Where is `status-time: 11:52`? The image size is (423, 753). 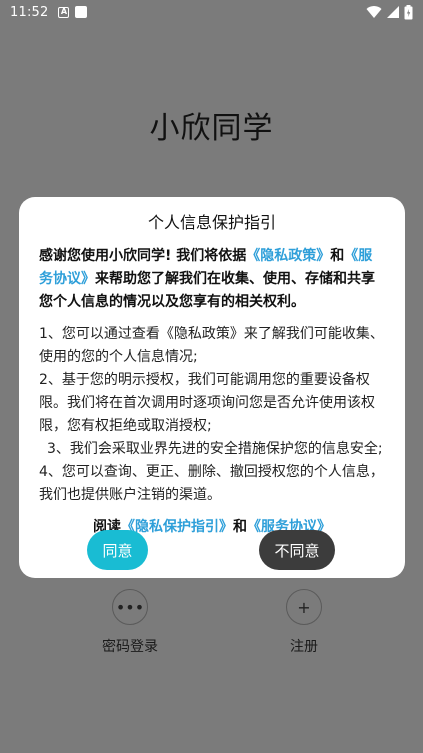
status-time: 11:52 is located at coordinates (29, 12).